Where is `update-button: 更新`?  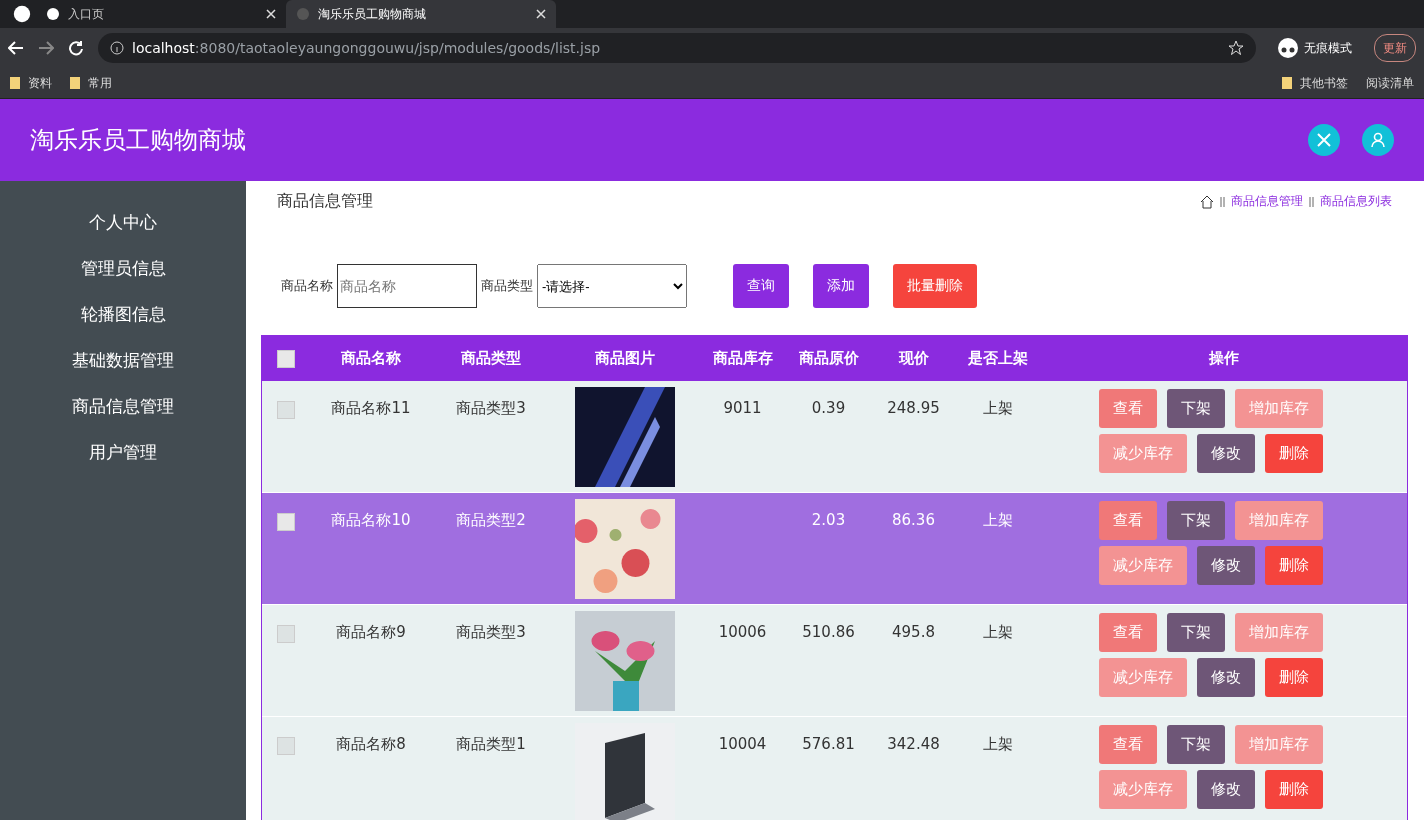
update-button: 更新 is located at coordinates (1395, 48).